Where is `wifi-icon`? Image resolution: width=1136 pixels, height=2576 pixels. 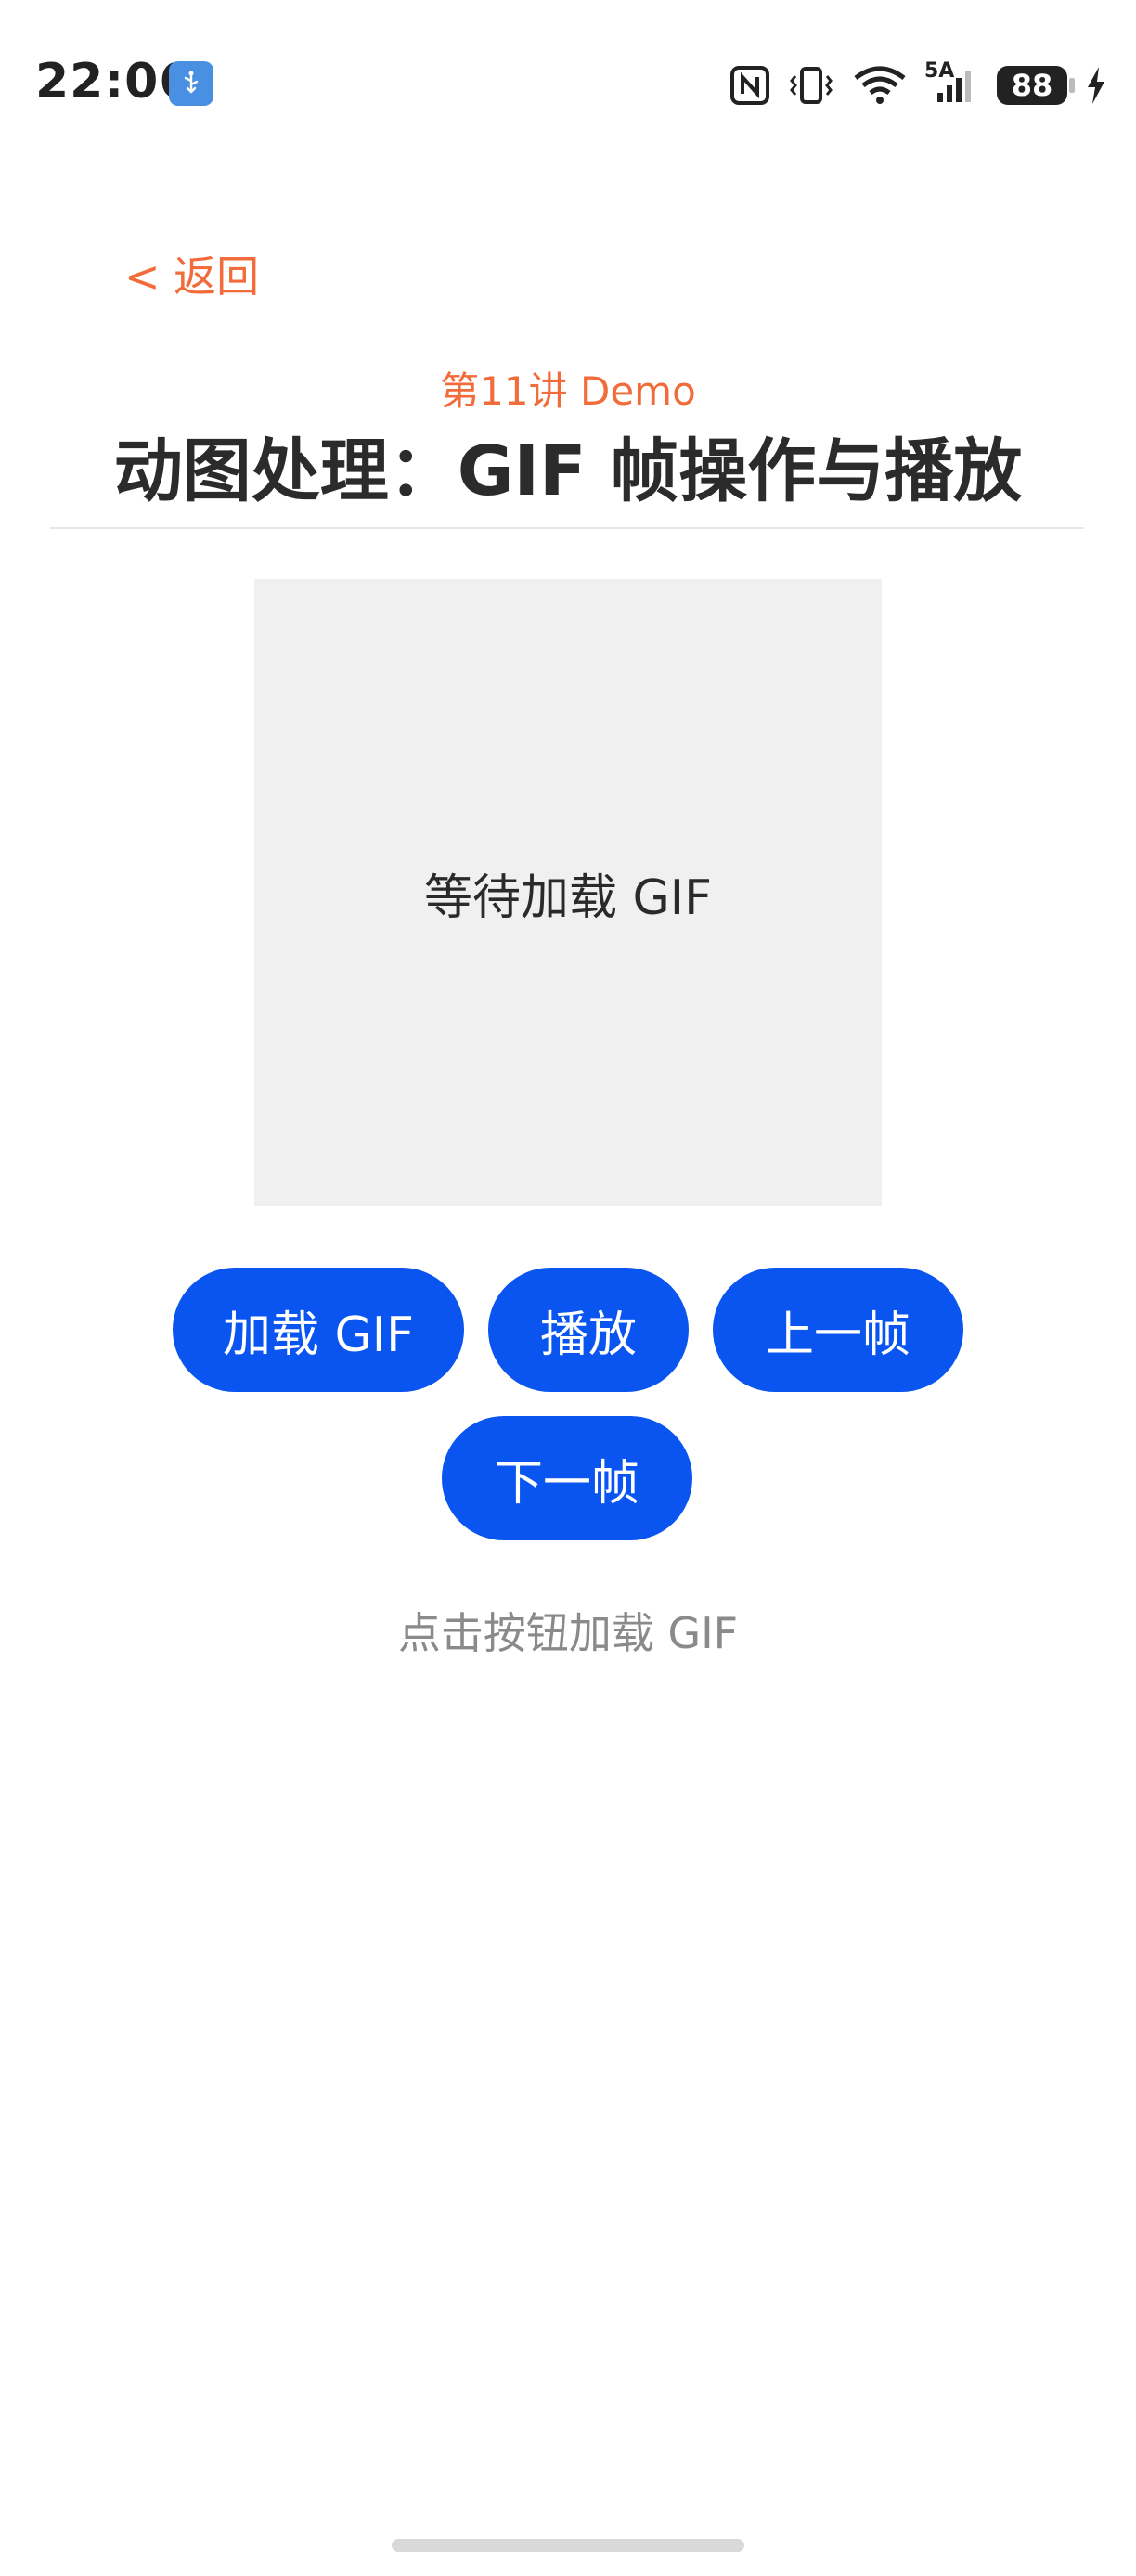 wifi-icon is located at coordinates (880, 86).